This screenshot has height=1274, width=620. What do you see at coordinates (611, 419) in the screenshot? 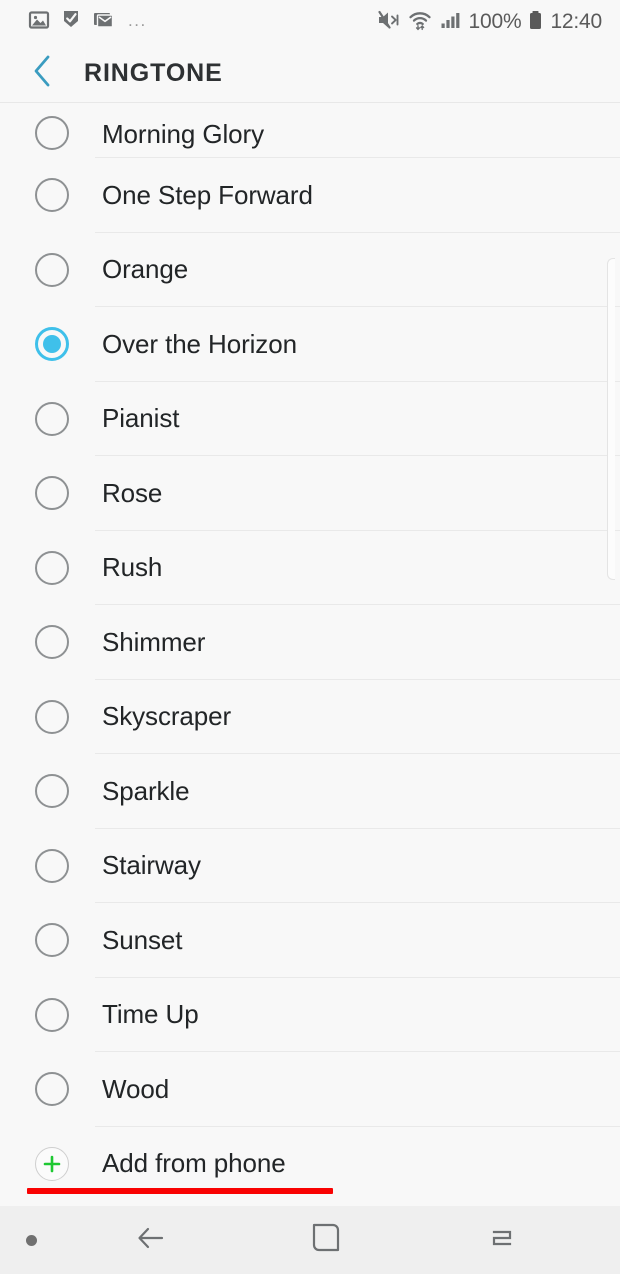
I see `scrollbar` at bounding box center [611, 419].